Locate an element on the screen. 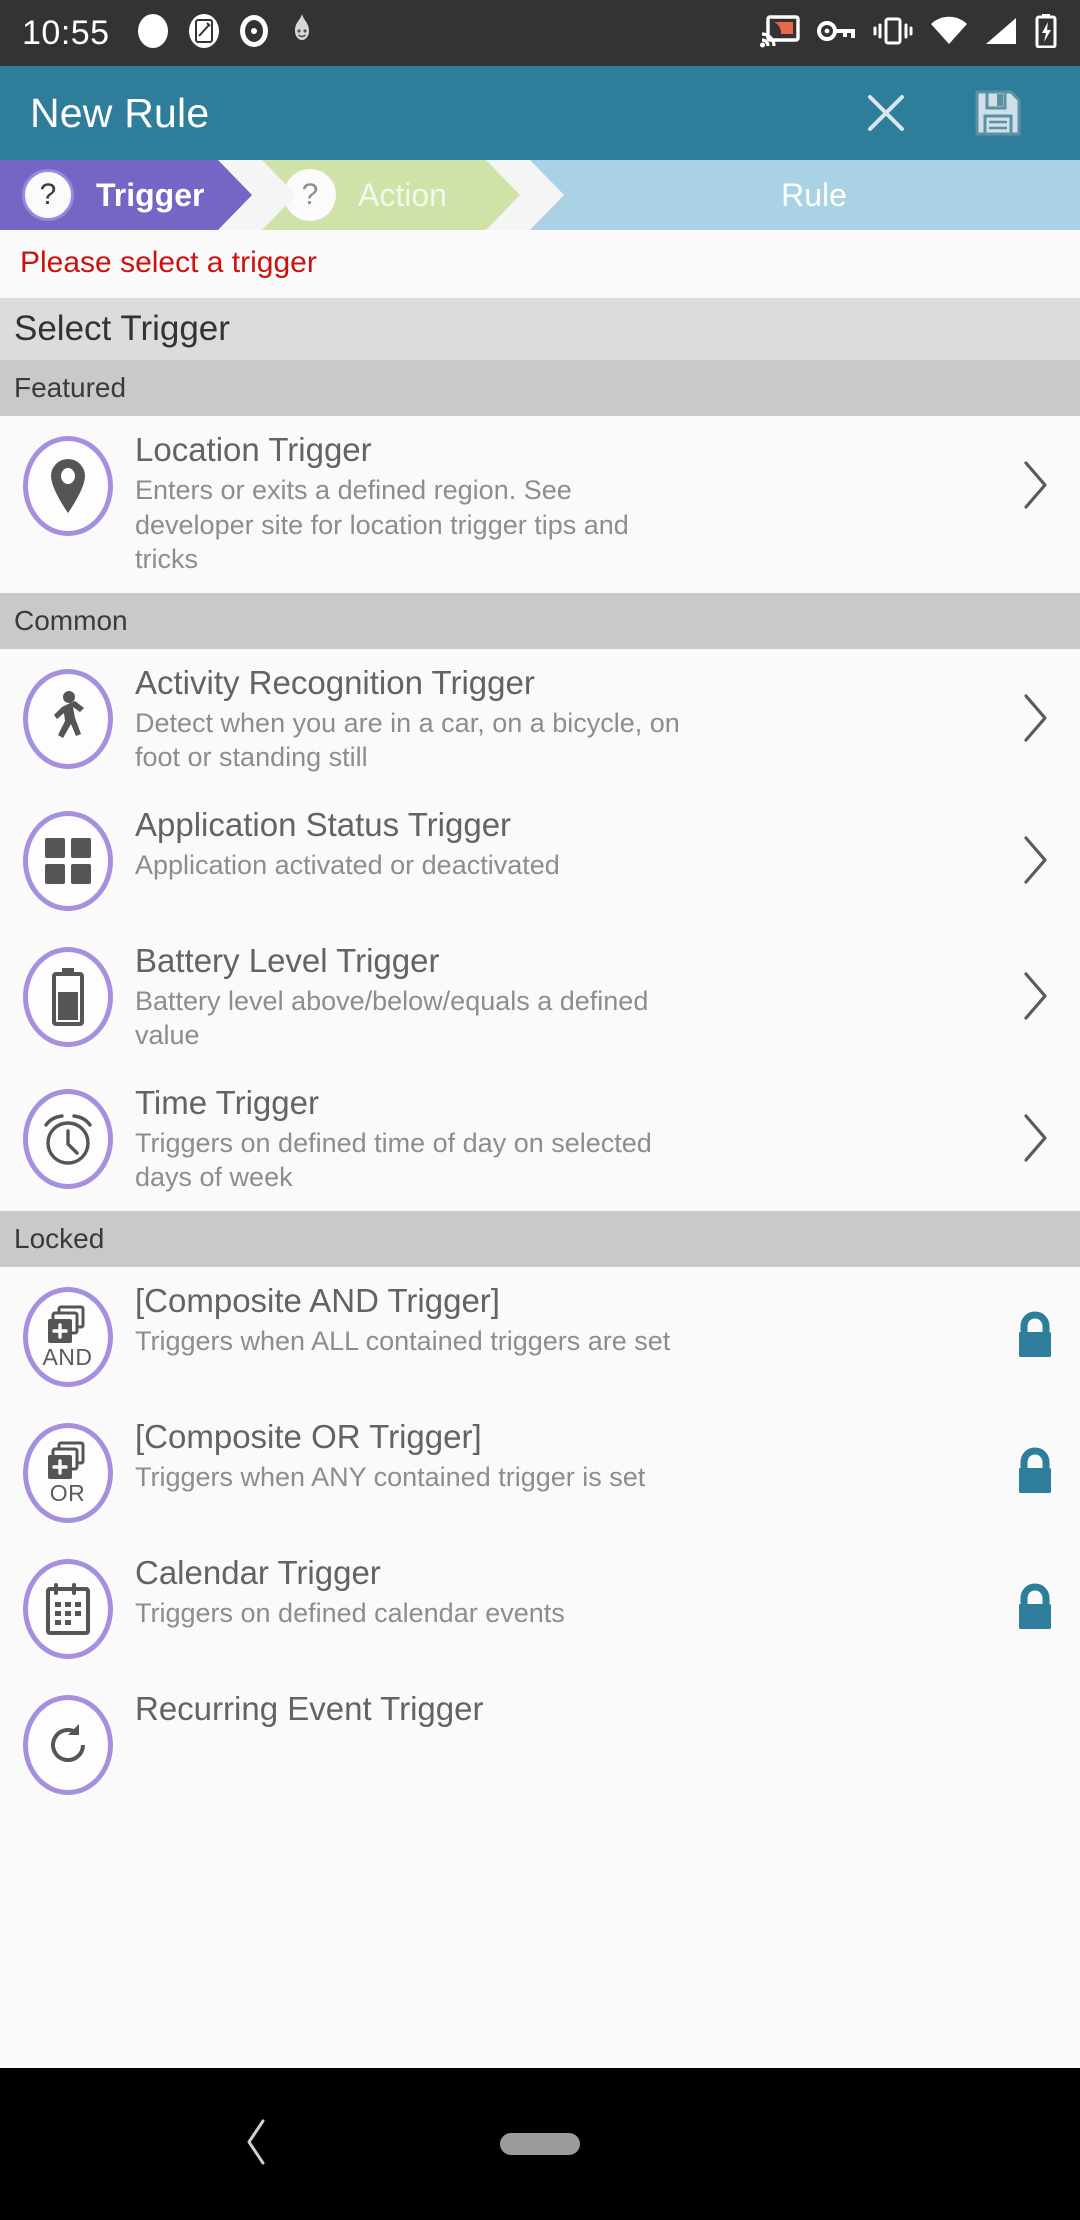 The width and height of the screenshot is (1080, 2220). recurring-event-icon is located at coordinates (67, 1744).